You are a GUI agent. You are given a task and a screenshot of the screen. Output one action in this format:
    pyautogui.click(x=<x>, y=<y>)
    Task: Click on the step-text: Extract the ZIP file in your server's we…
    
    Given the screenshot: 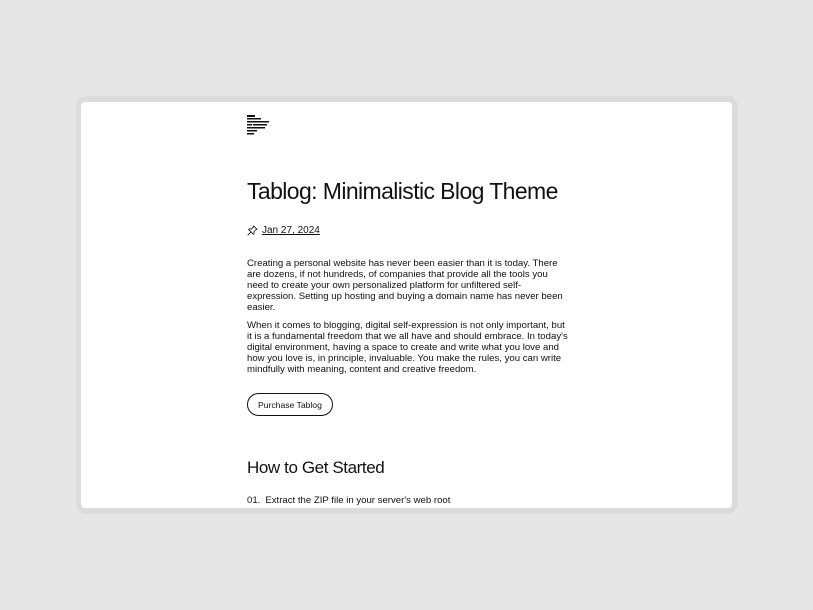 What is the action you would take?
    pyautogui.click(x=358, y=500)
    